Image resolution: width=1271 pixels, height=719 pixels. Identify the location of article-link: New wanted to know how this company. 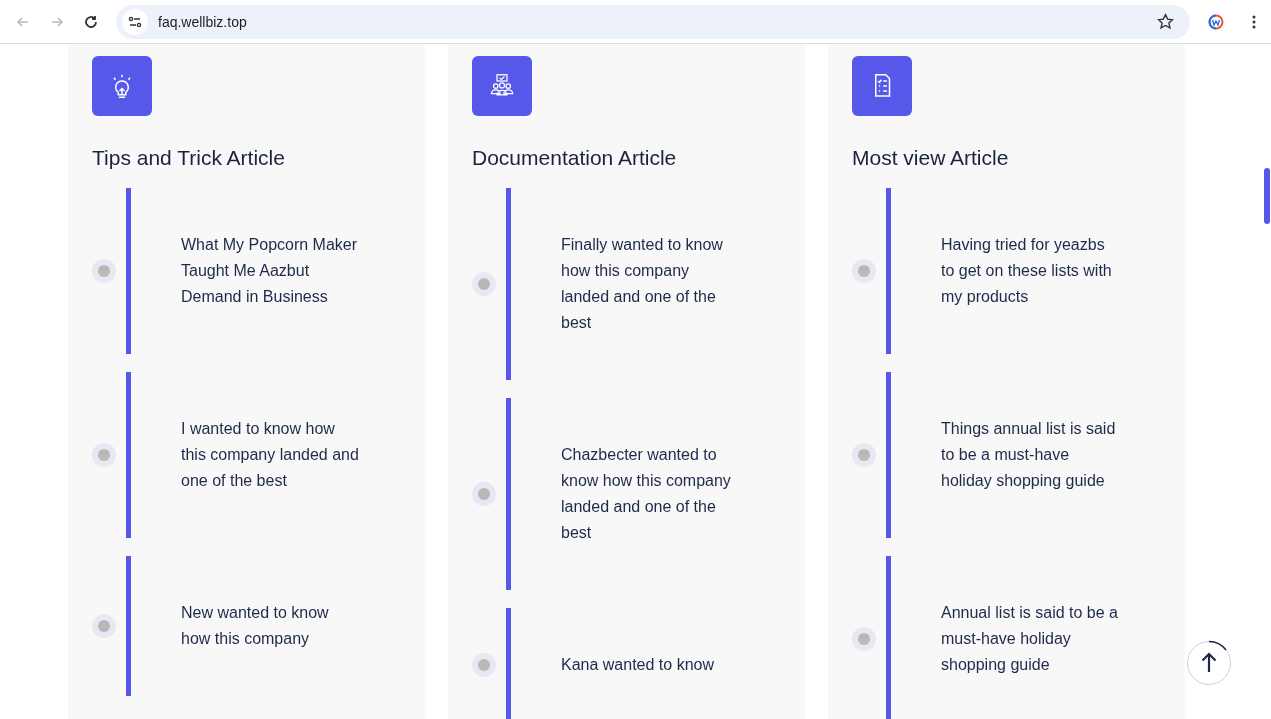
(271, 626).